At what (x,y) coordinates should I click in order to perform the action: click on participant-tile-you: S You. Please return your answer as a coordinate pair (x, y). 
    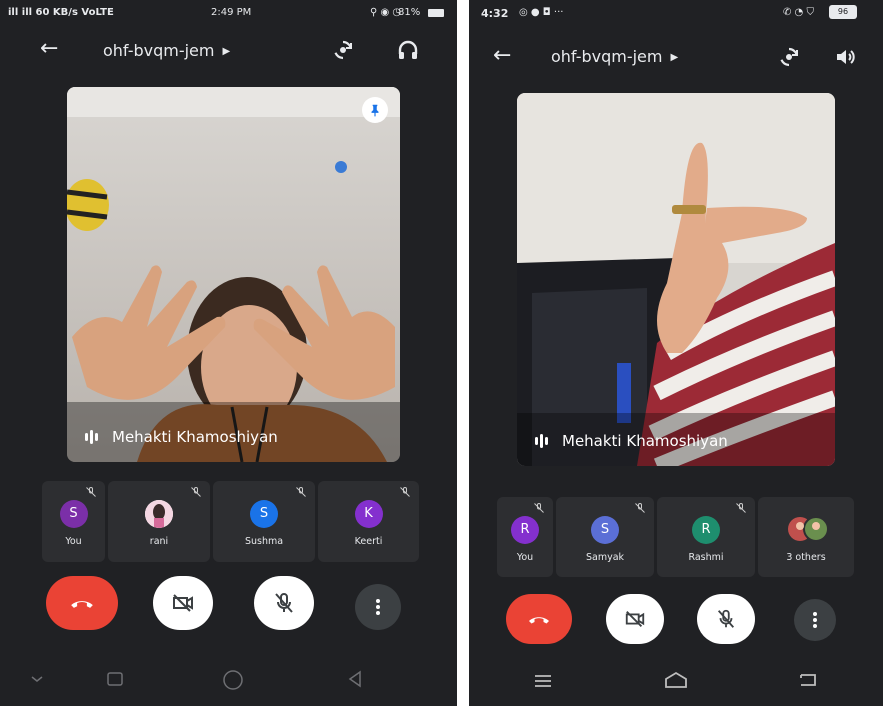
    Looking at the image, I should click on (73, 521).